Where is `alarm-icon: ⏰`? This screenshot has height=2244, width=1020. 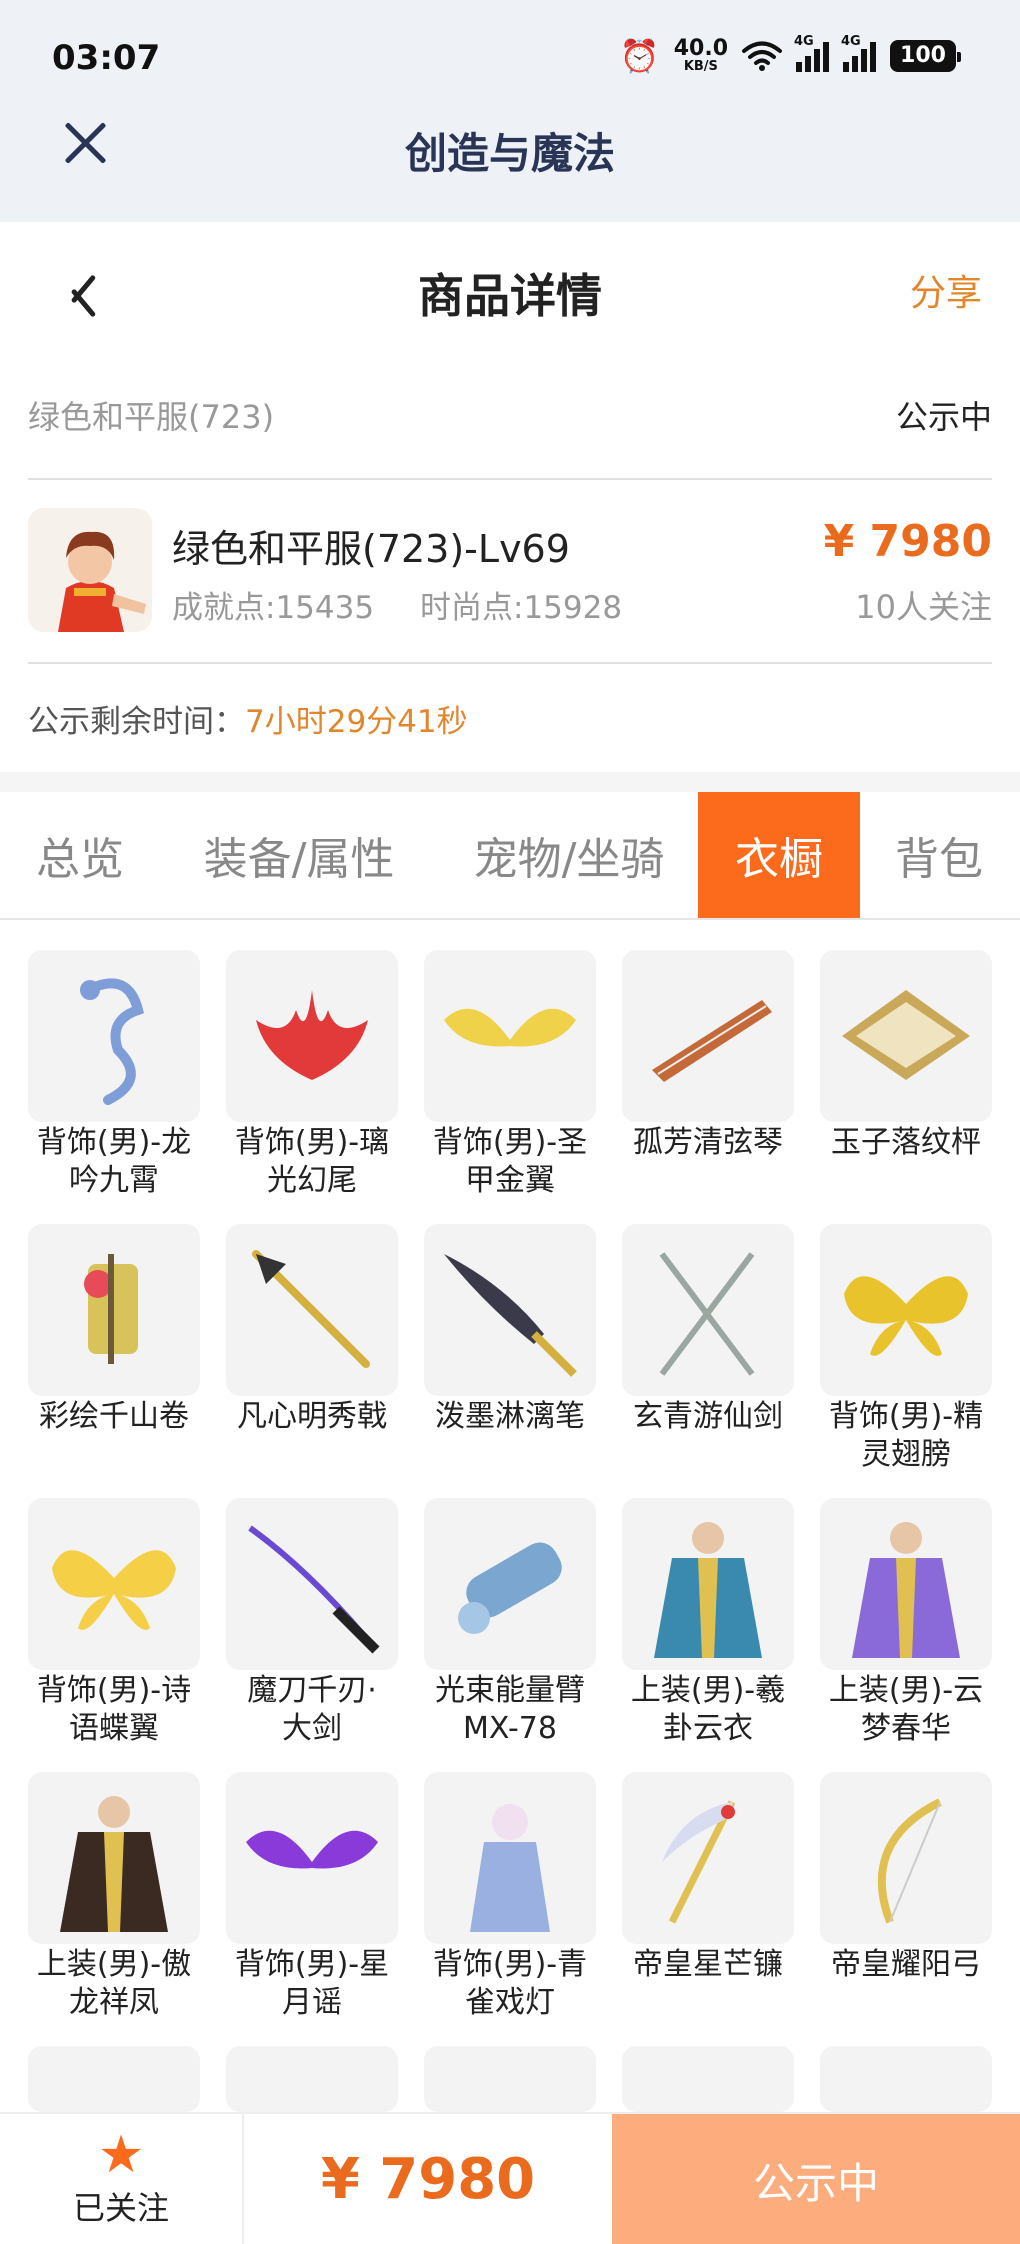
alarm-icon: ⏰ is located at coordinates (639, 55).